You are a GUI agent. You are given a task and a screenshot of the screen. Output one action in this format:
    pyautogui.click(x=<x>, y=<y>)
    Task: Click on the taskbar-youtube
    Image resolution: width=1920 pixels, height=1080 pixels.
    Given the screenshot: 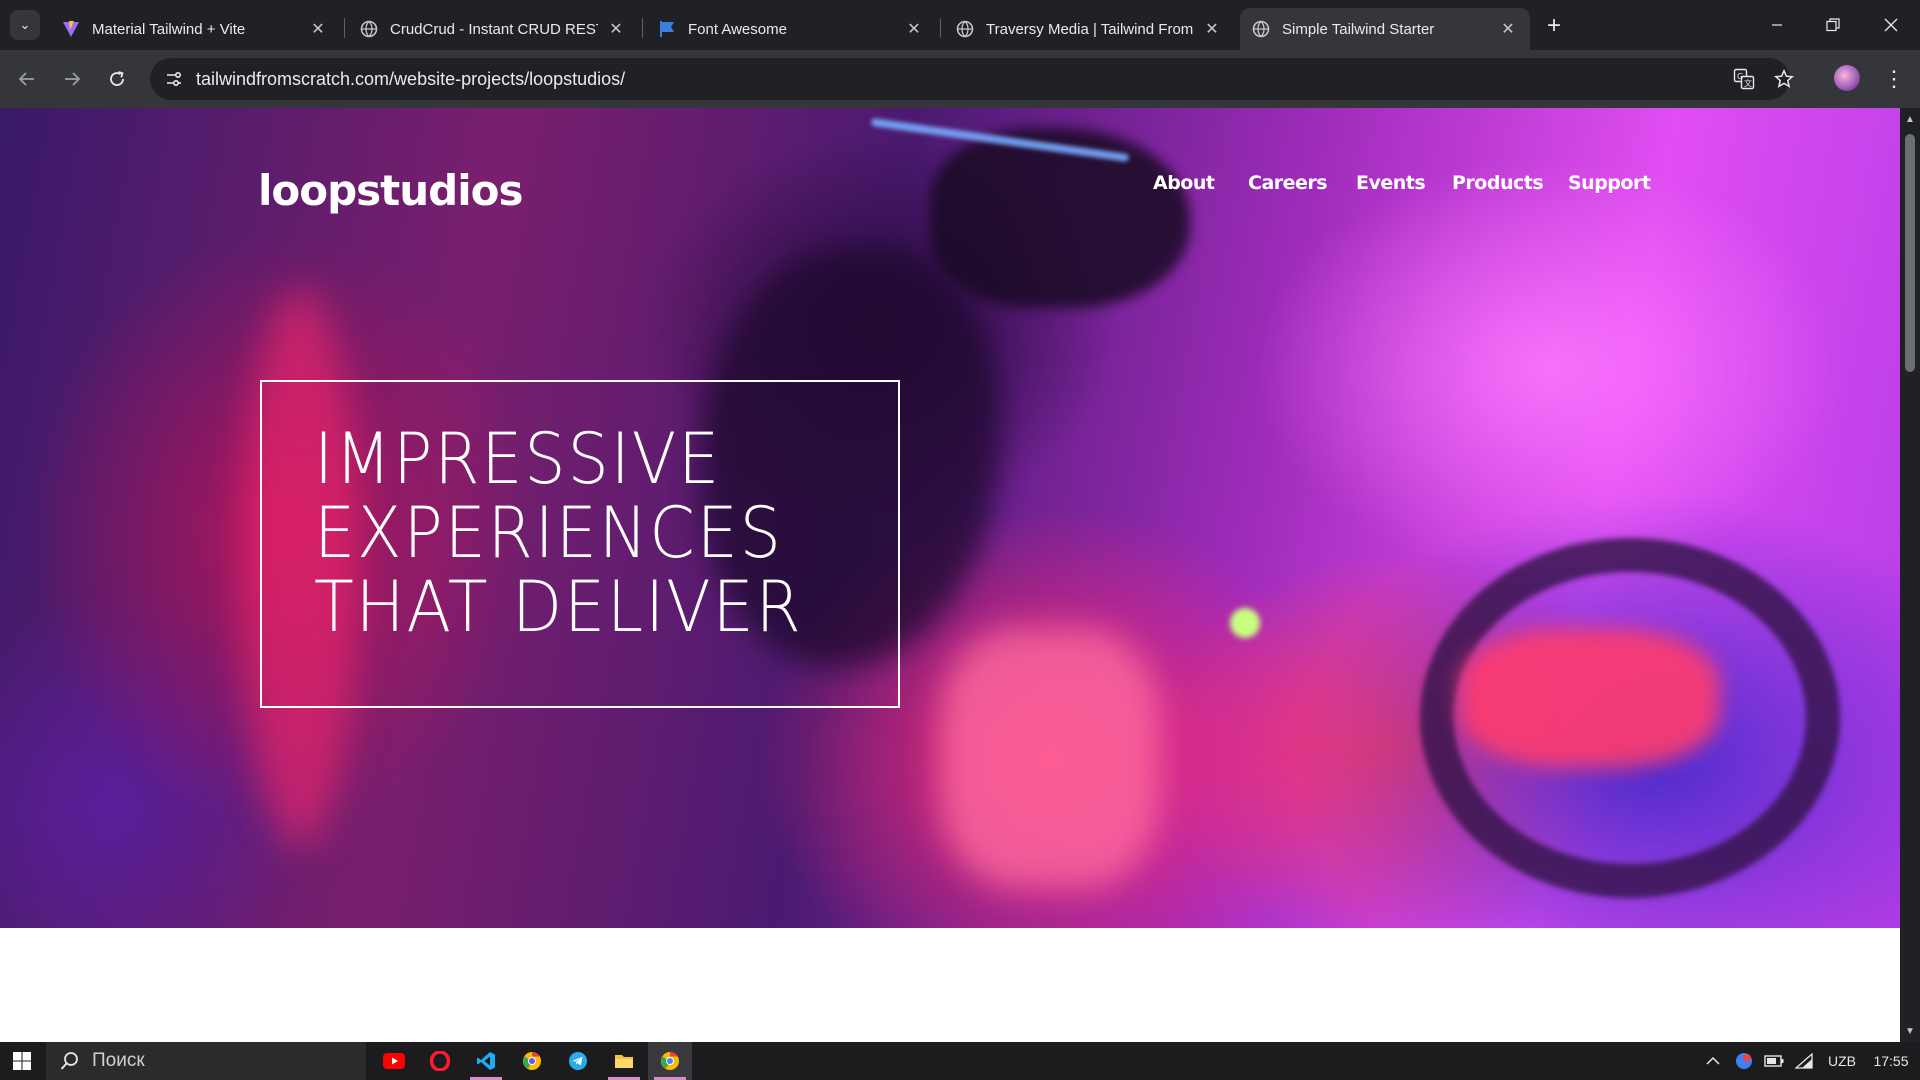 What is the action you would take?
    pyautogui.click(x=394, y=1061)
    